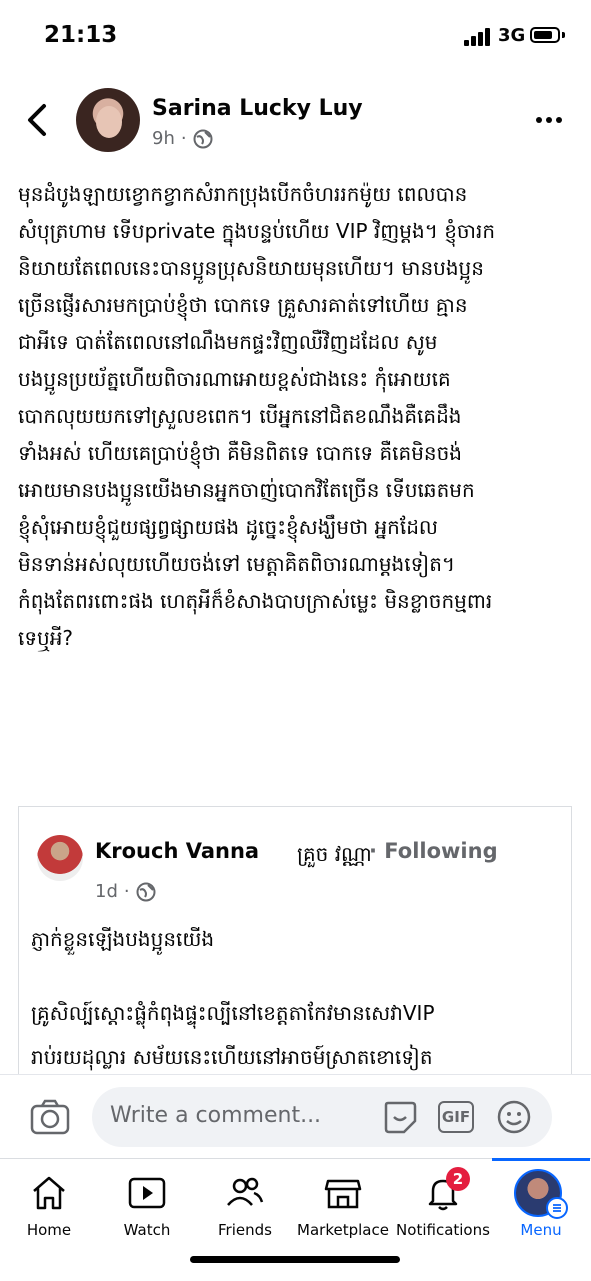 The width and height of the screenshot is (591, 1281). What do you see at coordinates (60, 858) in the screenshot?
I see `shared-author-avatar` at bounding box center [60, 858].